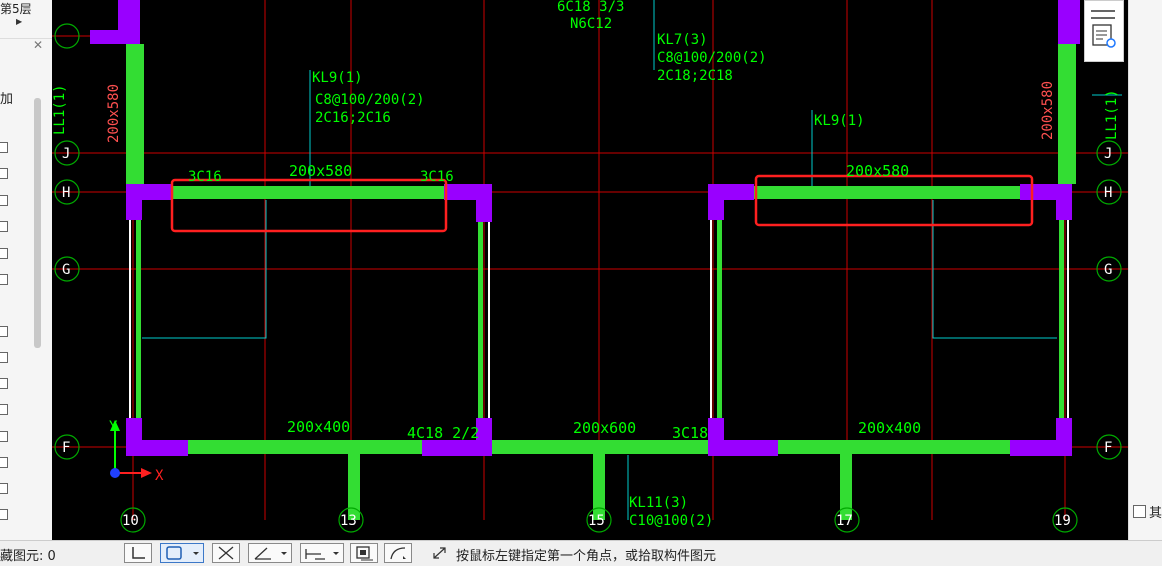 The height and width of the screenshot is (566, 1162). I want to click on corner-select-button, so click(138, 553).